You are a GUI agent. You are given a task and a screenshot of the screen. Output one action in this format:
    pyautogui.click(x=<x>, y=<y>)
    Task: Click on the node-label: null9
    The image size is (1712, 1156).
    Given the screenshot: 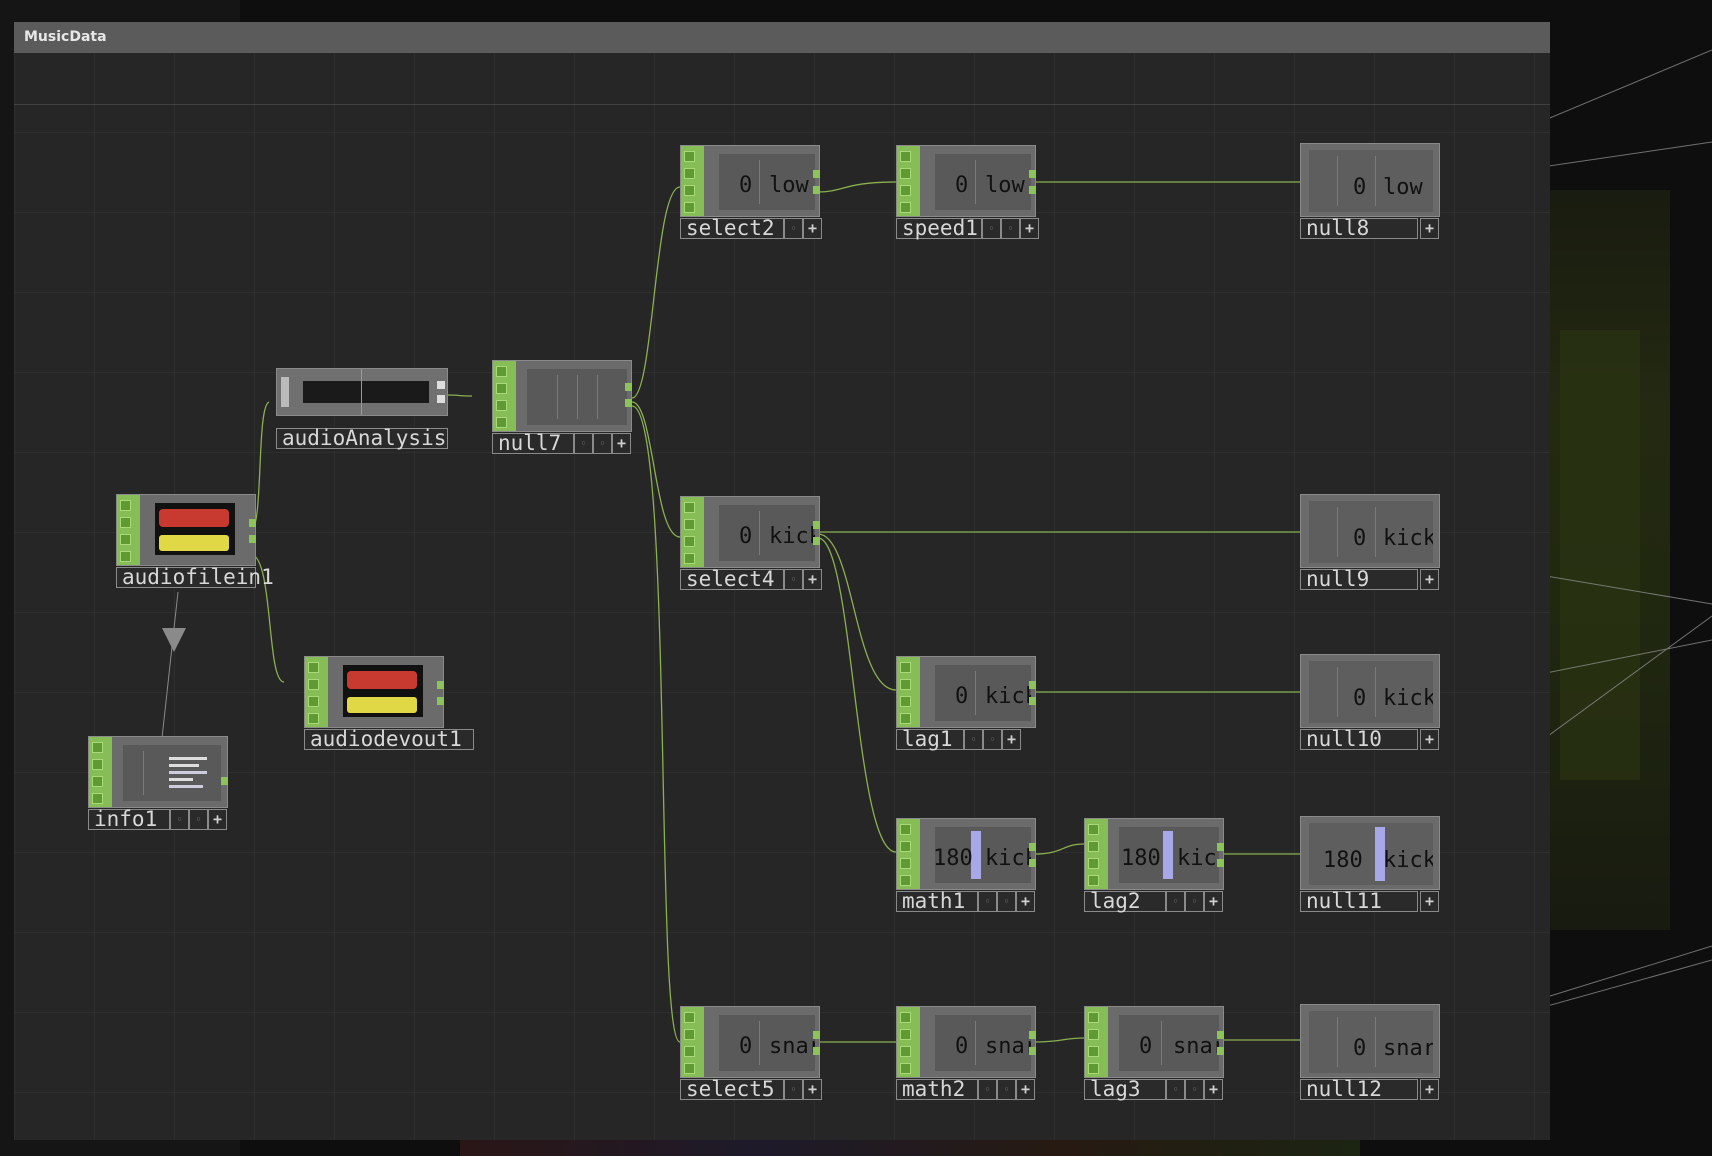 What is the action you would take?
    pyautogui.click(x=1359, y=579)
    